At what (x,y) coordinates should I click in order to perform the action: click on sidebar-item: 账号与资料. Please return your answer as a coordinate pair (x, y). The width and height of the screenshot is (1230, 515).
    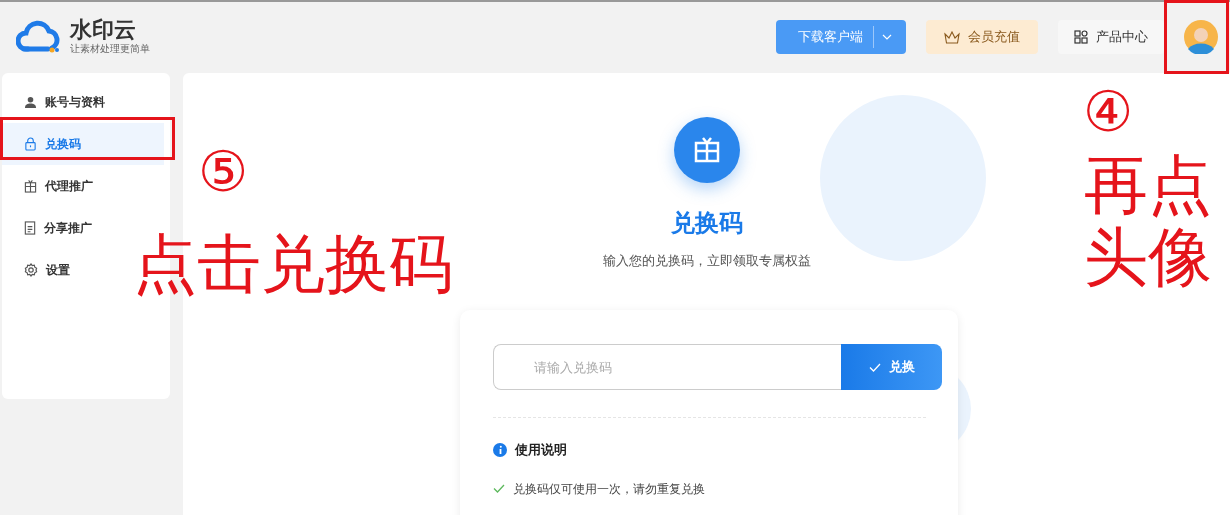
    Looking at the image, I should click on (83, 102).